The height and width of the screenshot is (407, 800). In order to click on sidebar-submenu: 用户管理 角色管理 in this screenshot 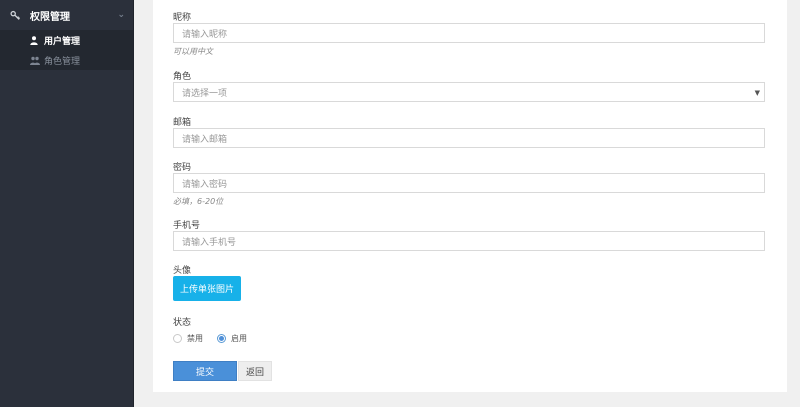, I will do `click(66, 50)`.